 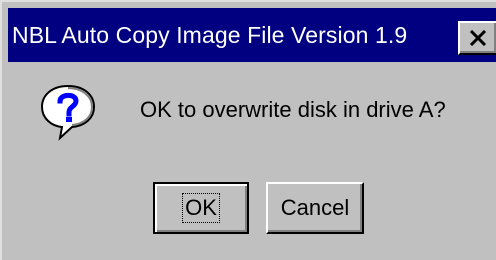 I want to click on cancel-button: Cancel, so click(x=315, y=208).